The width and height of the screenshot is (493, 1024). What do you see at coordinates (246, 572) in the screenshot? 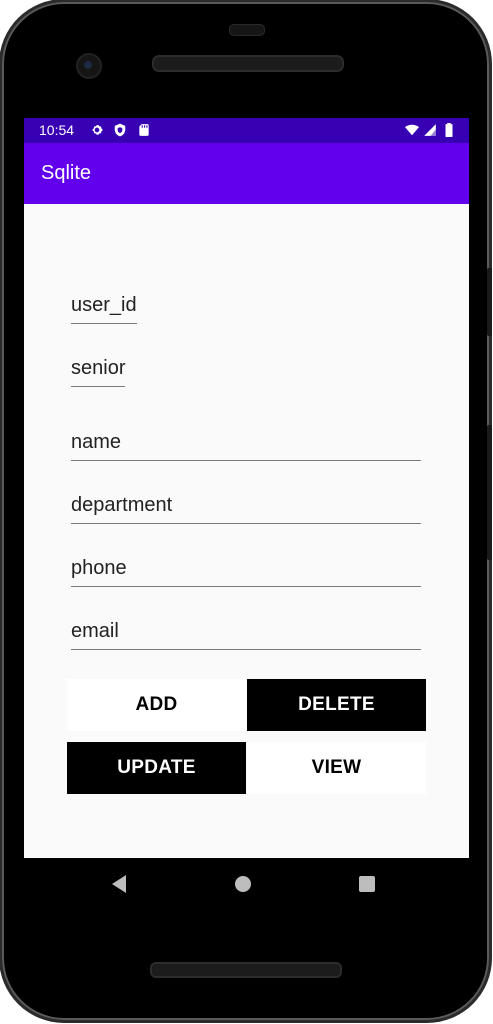
I see `phone-field: phone` at bounding box center [246, 572].